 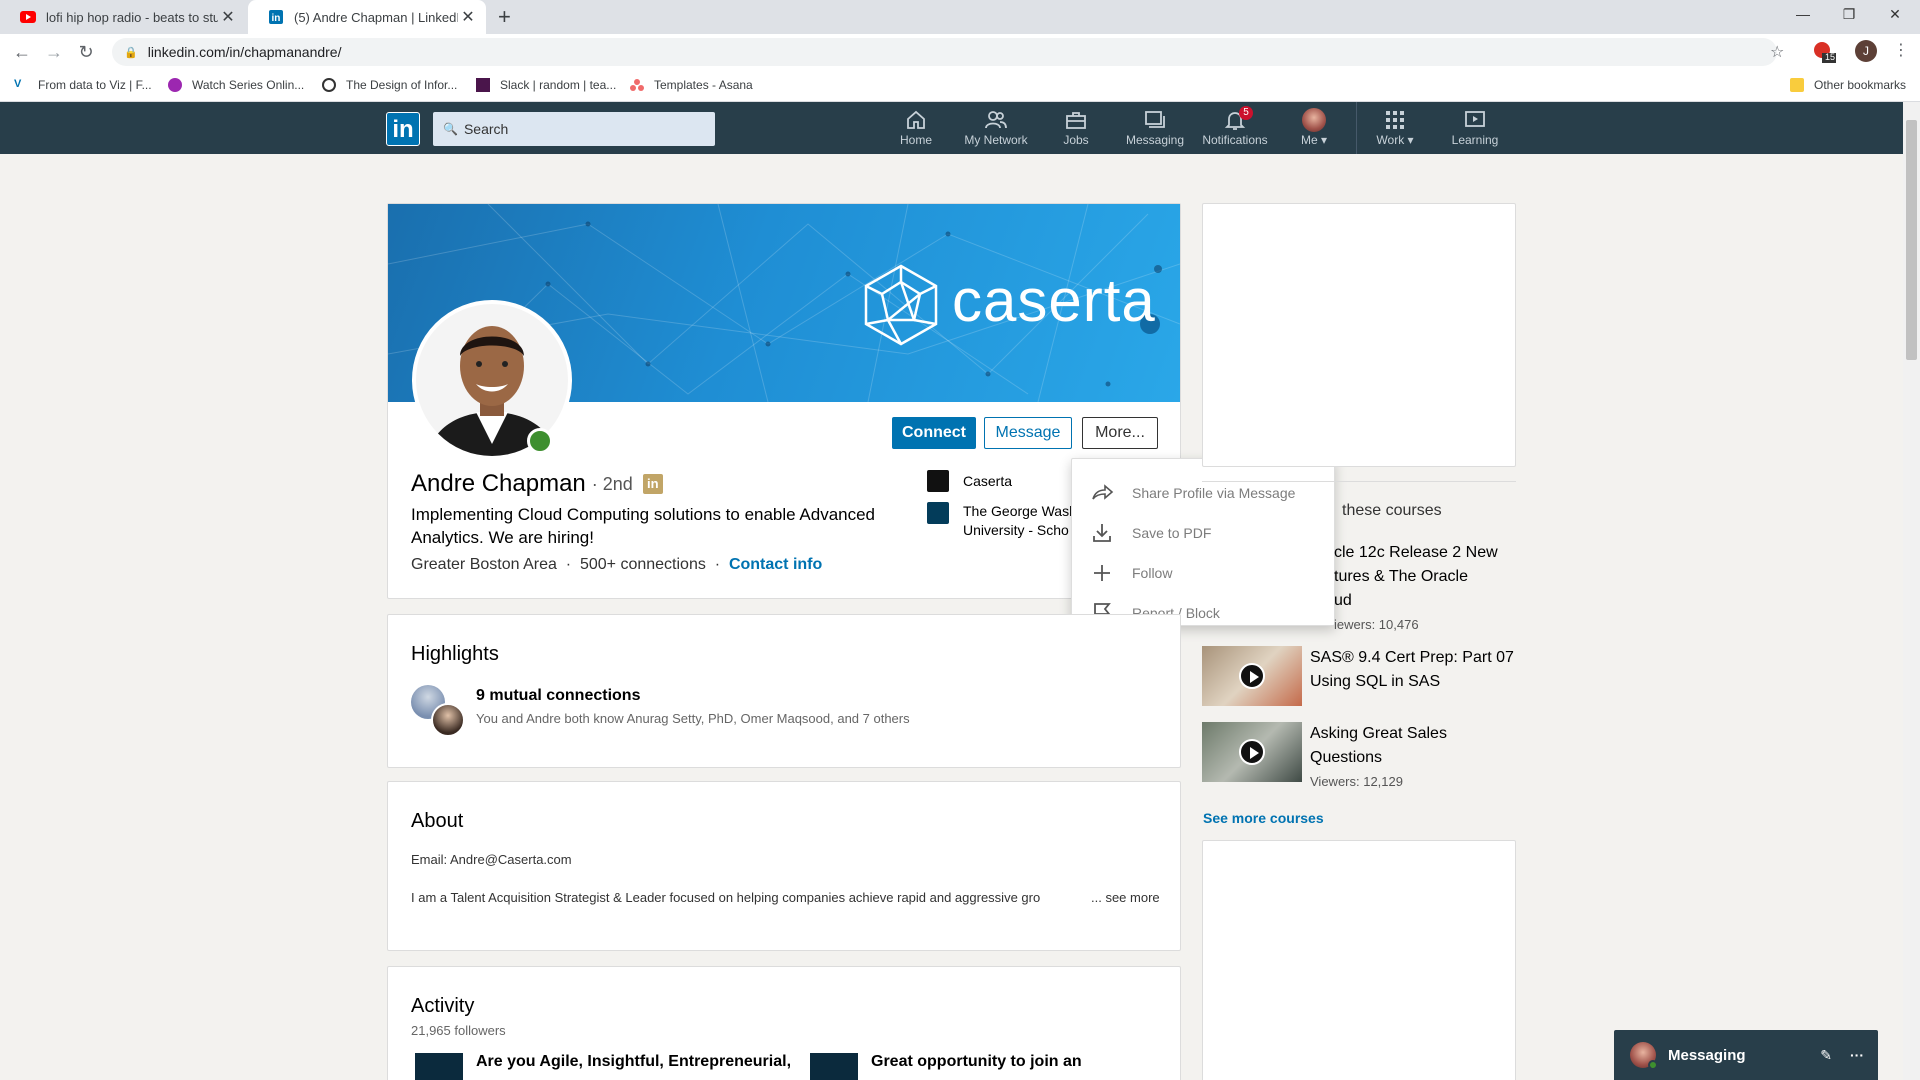 I want to click on lock-icon: 🔒, so click(x=131, y=52).